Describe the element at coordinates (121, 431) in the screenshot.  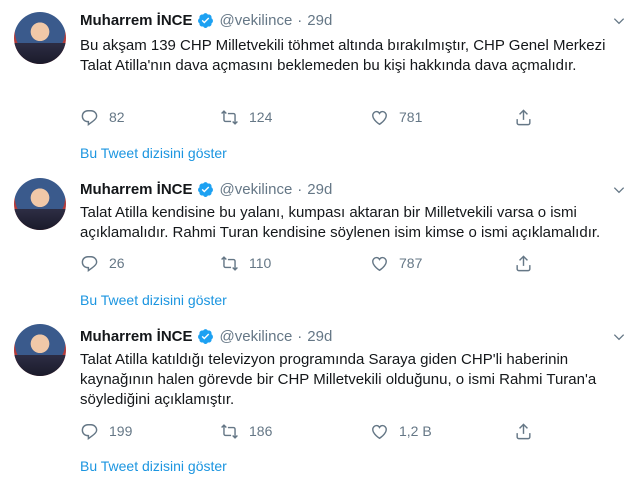
I see `reply-count: 199` at that location.